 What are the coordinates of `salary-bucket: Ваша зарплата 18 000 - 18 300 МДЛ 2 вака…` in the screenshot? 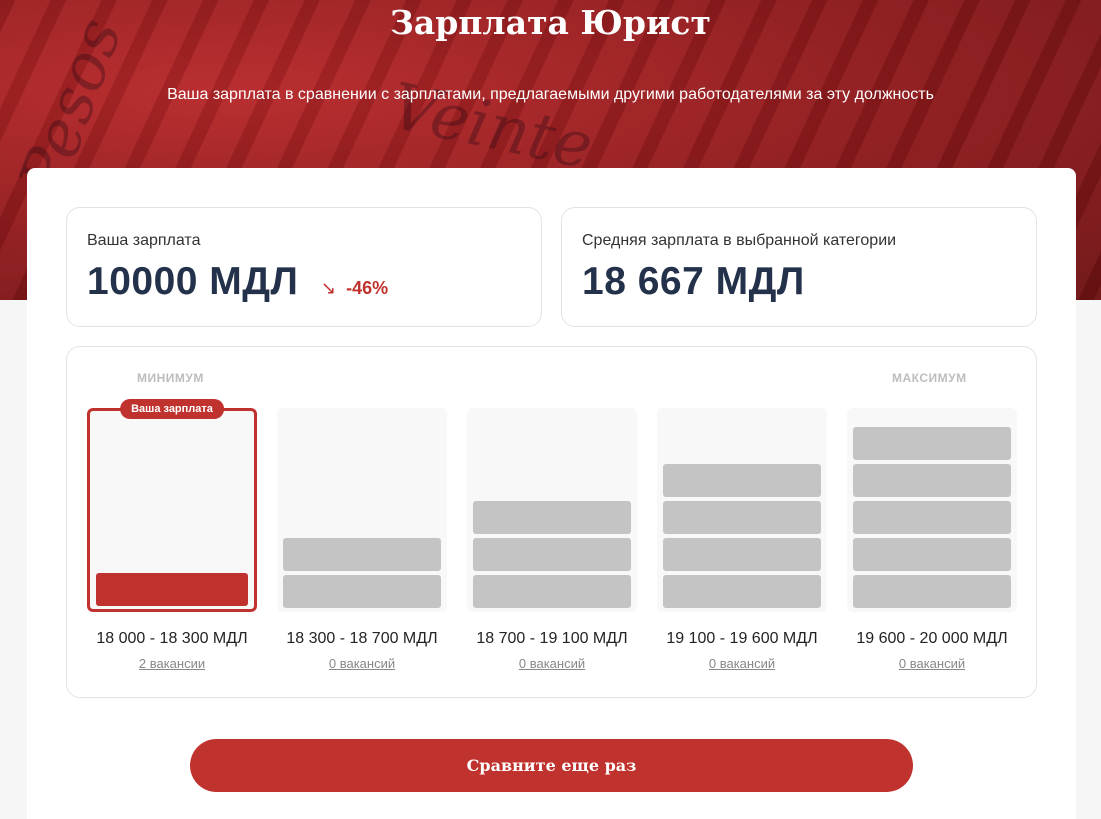 It's located at (172, 535).